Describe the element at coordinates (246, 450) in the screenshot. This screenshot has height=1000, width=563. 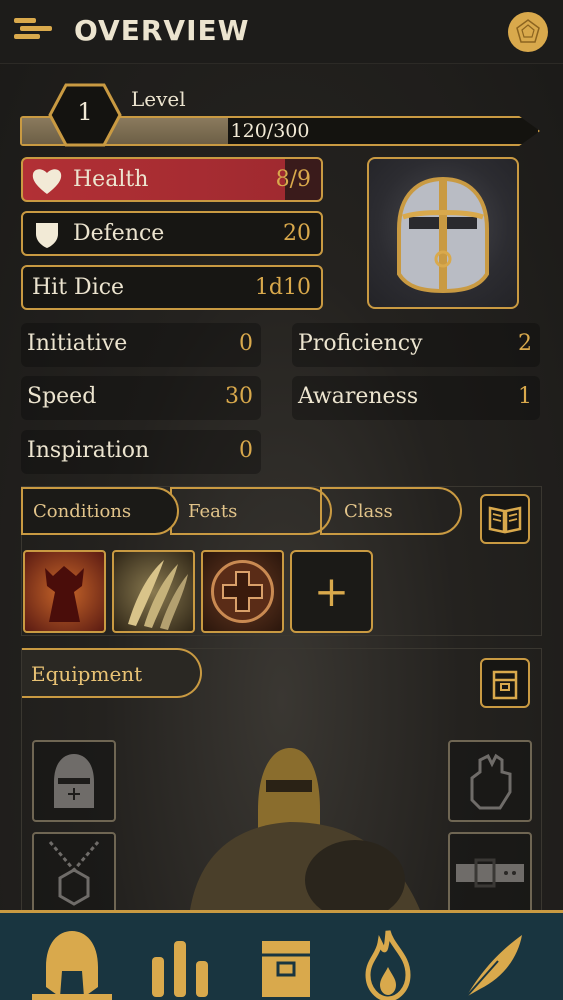
I see `inspiration-value: 0` at that location.